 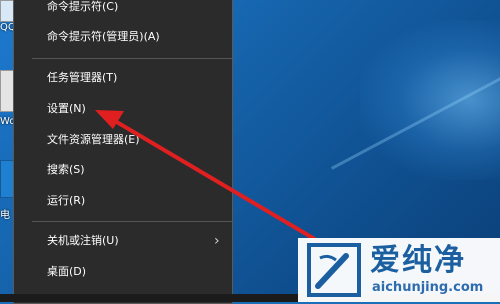 I want to click on menu-item-label: 文件资源管理器(E), so click(x=93, y=139).